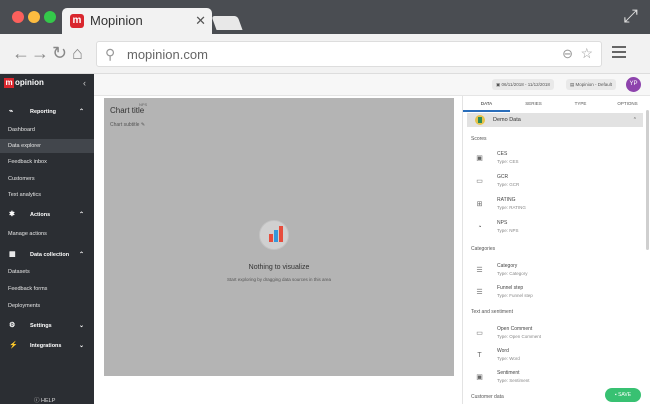 The image size is (650, 404). Describe the element at coordinates (486, 104) in the screenshot. I see `tab-data: DATA` at that location.